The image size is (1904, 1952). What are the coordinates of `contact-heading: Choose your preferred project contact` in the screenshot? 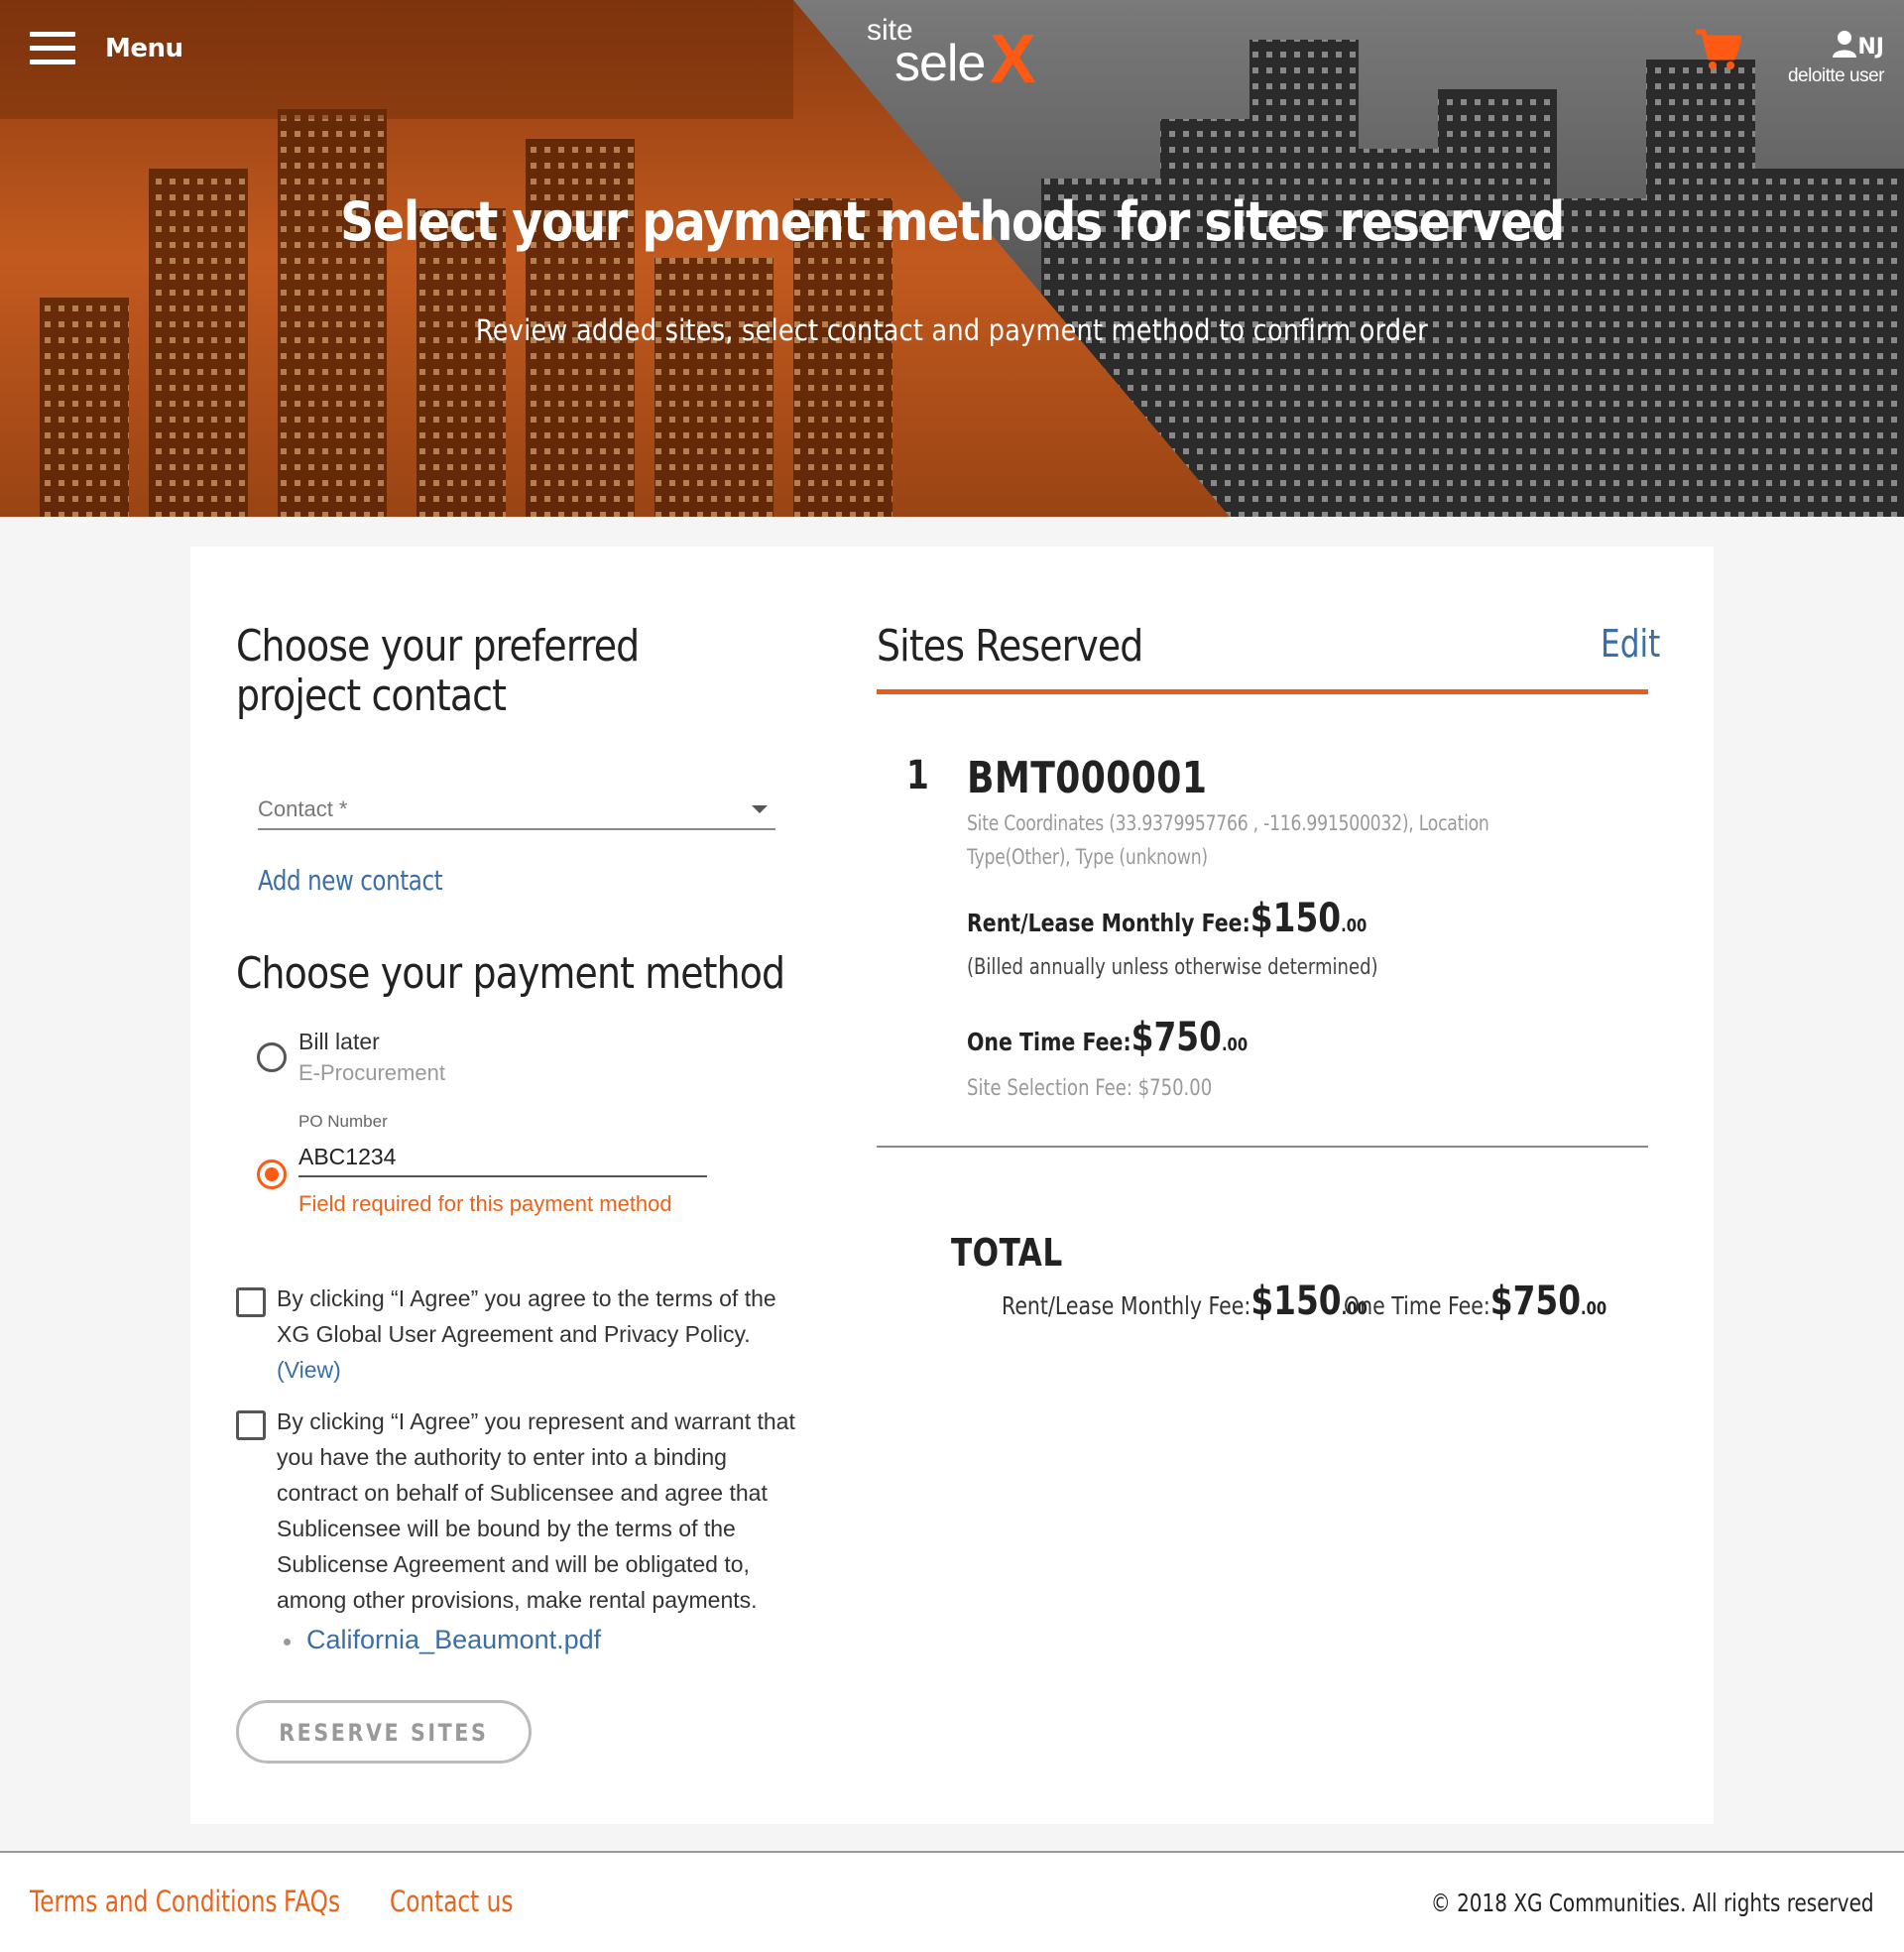 It's located at (438, 671).